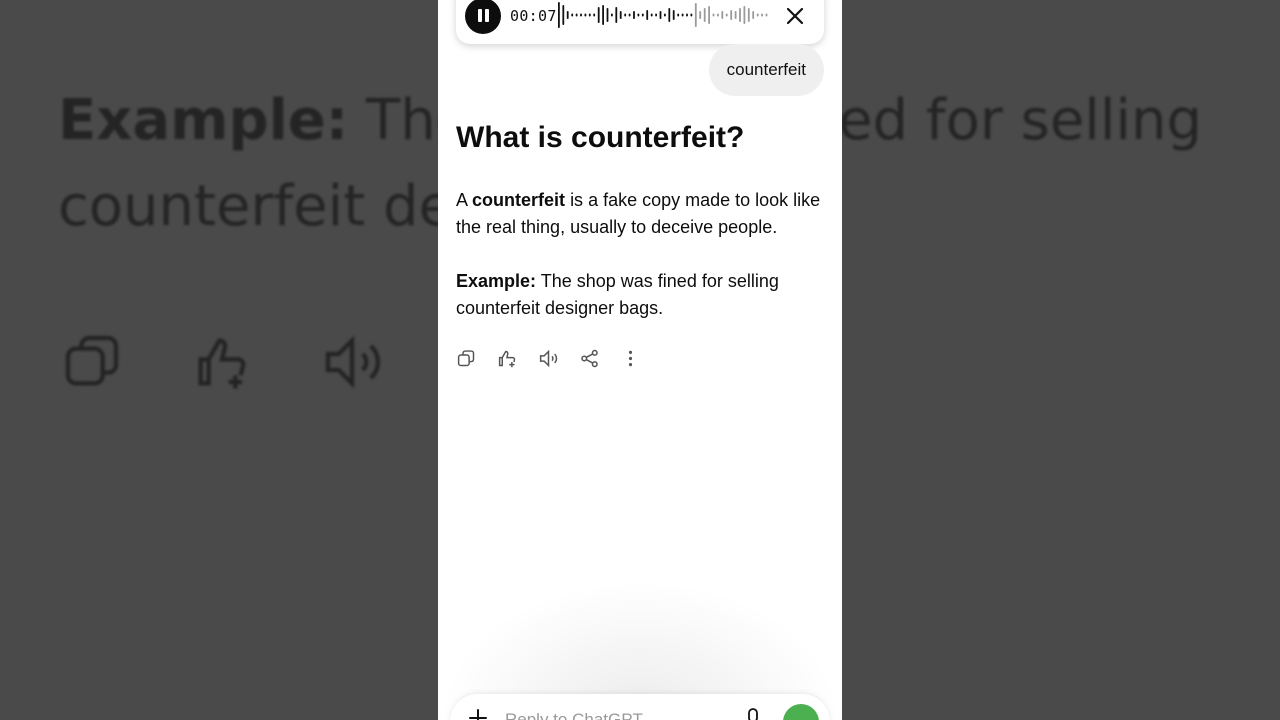 The width and height of the screenshot is (1280, 720). I want to click on close-icon, so click(795, 16).